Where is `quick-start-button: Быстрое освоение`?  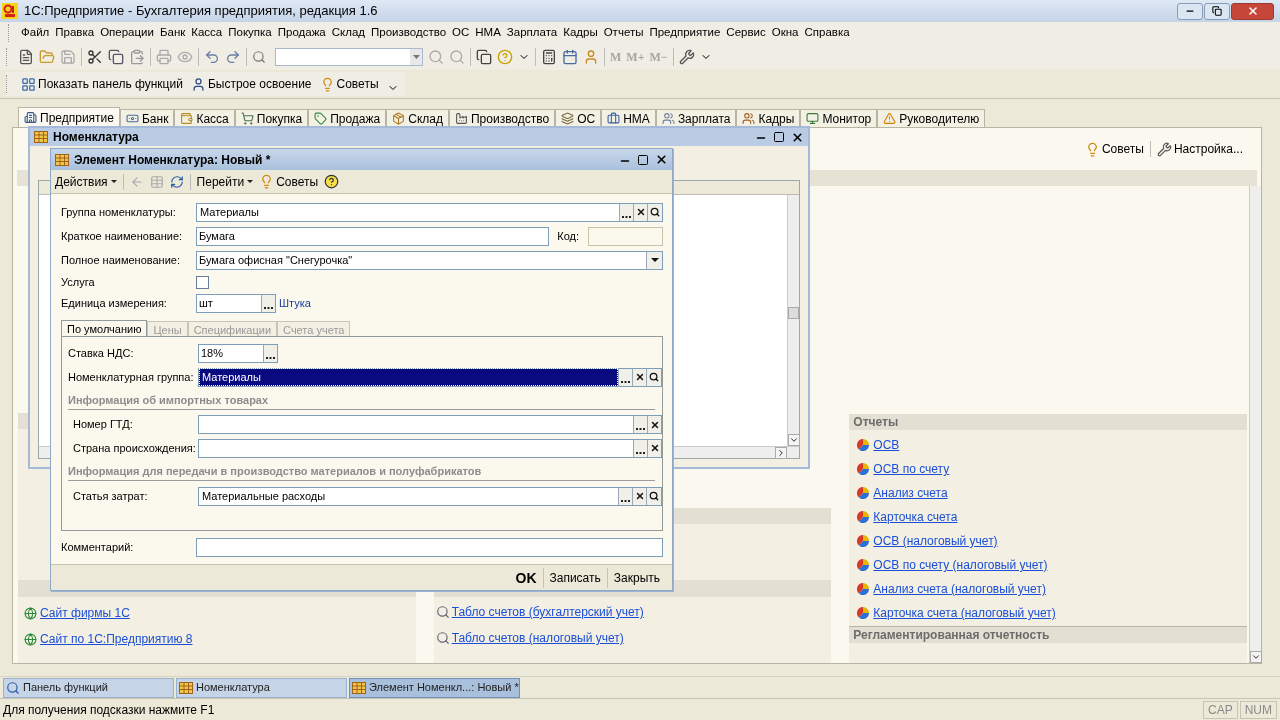 quick-start-button: Быстрое освоение is located at coordinates (251, 84).